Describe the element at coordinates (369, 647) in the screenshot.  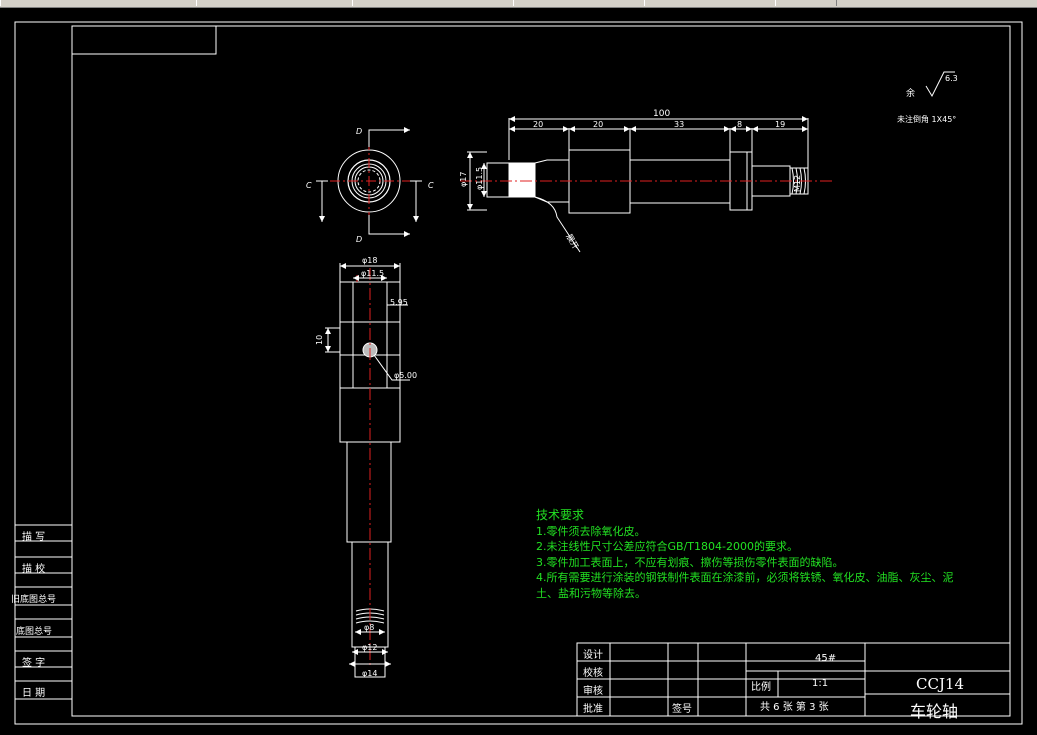
I see `dim-lower-dia: φ12` at that location.